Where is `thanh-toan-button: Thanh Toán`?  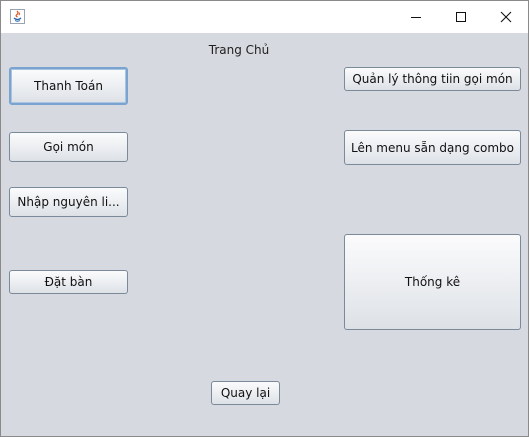 thanh-toan-button: Thanh Toán is located at coordinates (68, 86).